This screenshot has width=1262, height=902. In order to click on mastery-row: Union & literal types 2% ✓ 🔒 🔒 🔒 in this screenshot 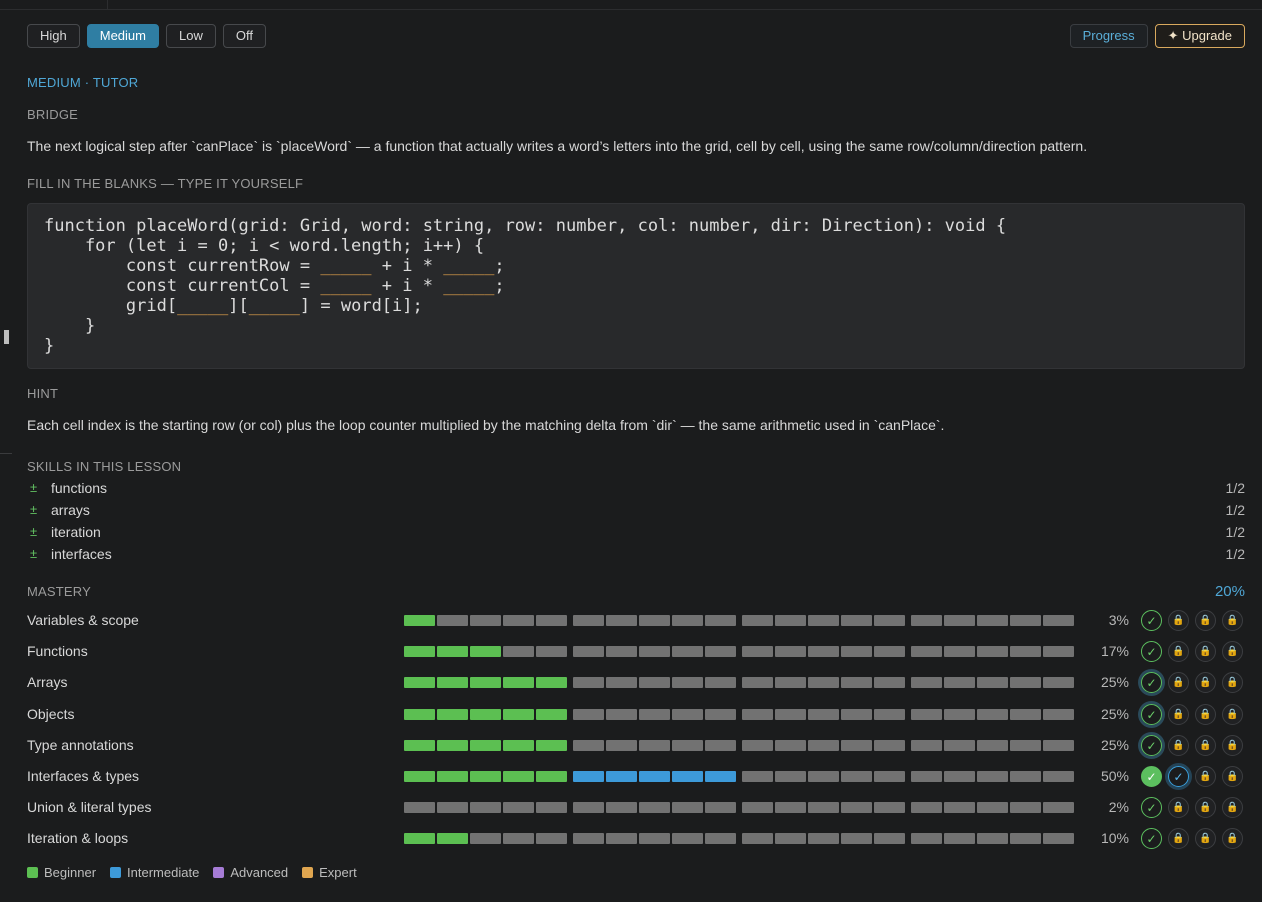, I will do `click(636, 808)`.